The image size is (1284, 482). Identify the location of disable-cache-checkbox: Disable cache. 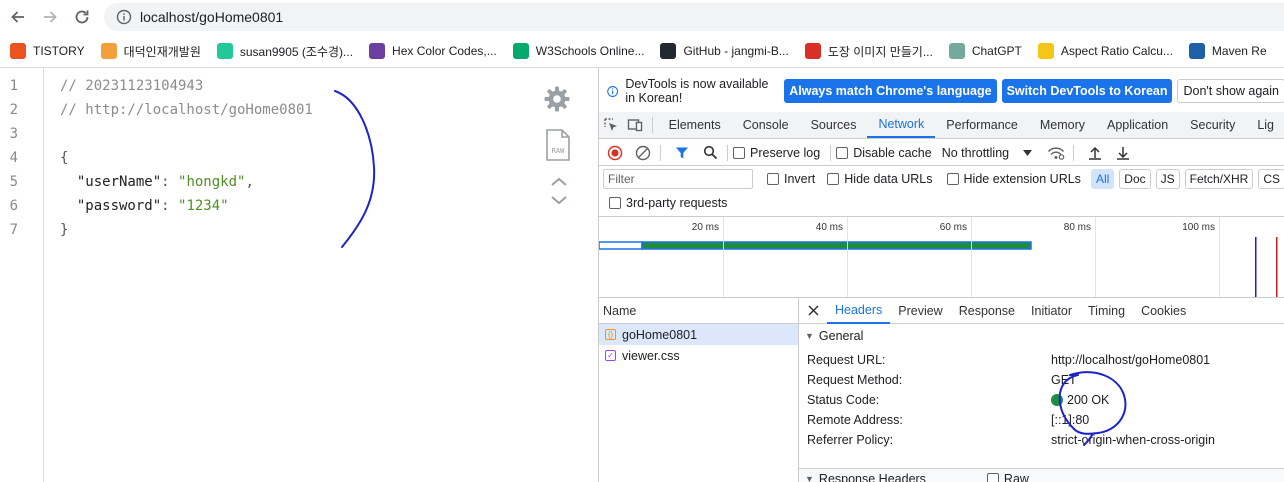
(884, 153).